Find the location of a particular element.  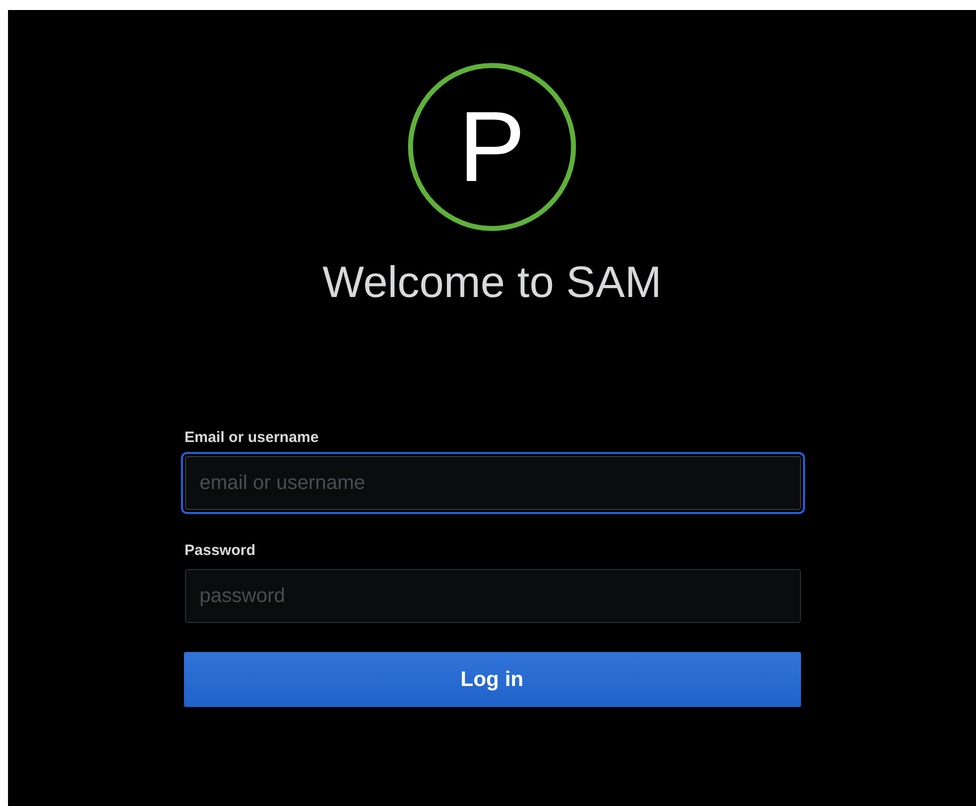

welcome-title: Welcome to SAM is located at coordinates (492, 283).